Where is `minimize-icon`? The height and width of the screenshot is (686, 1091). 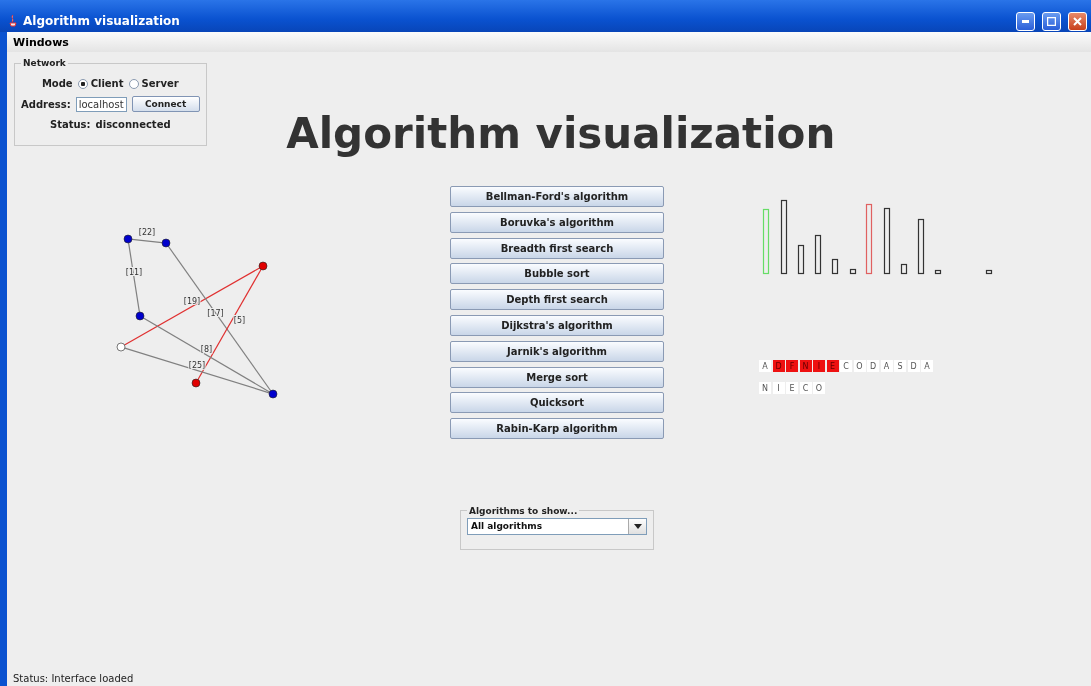
minimize-icon is located at coordinates (1025, 21).